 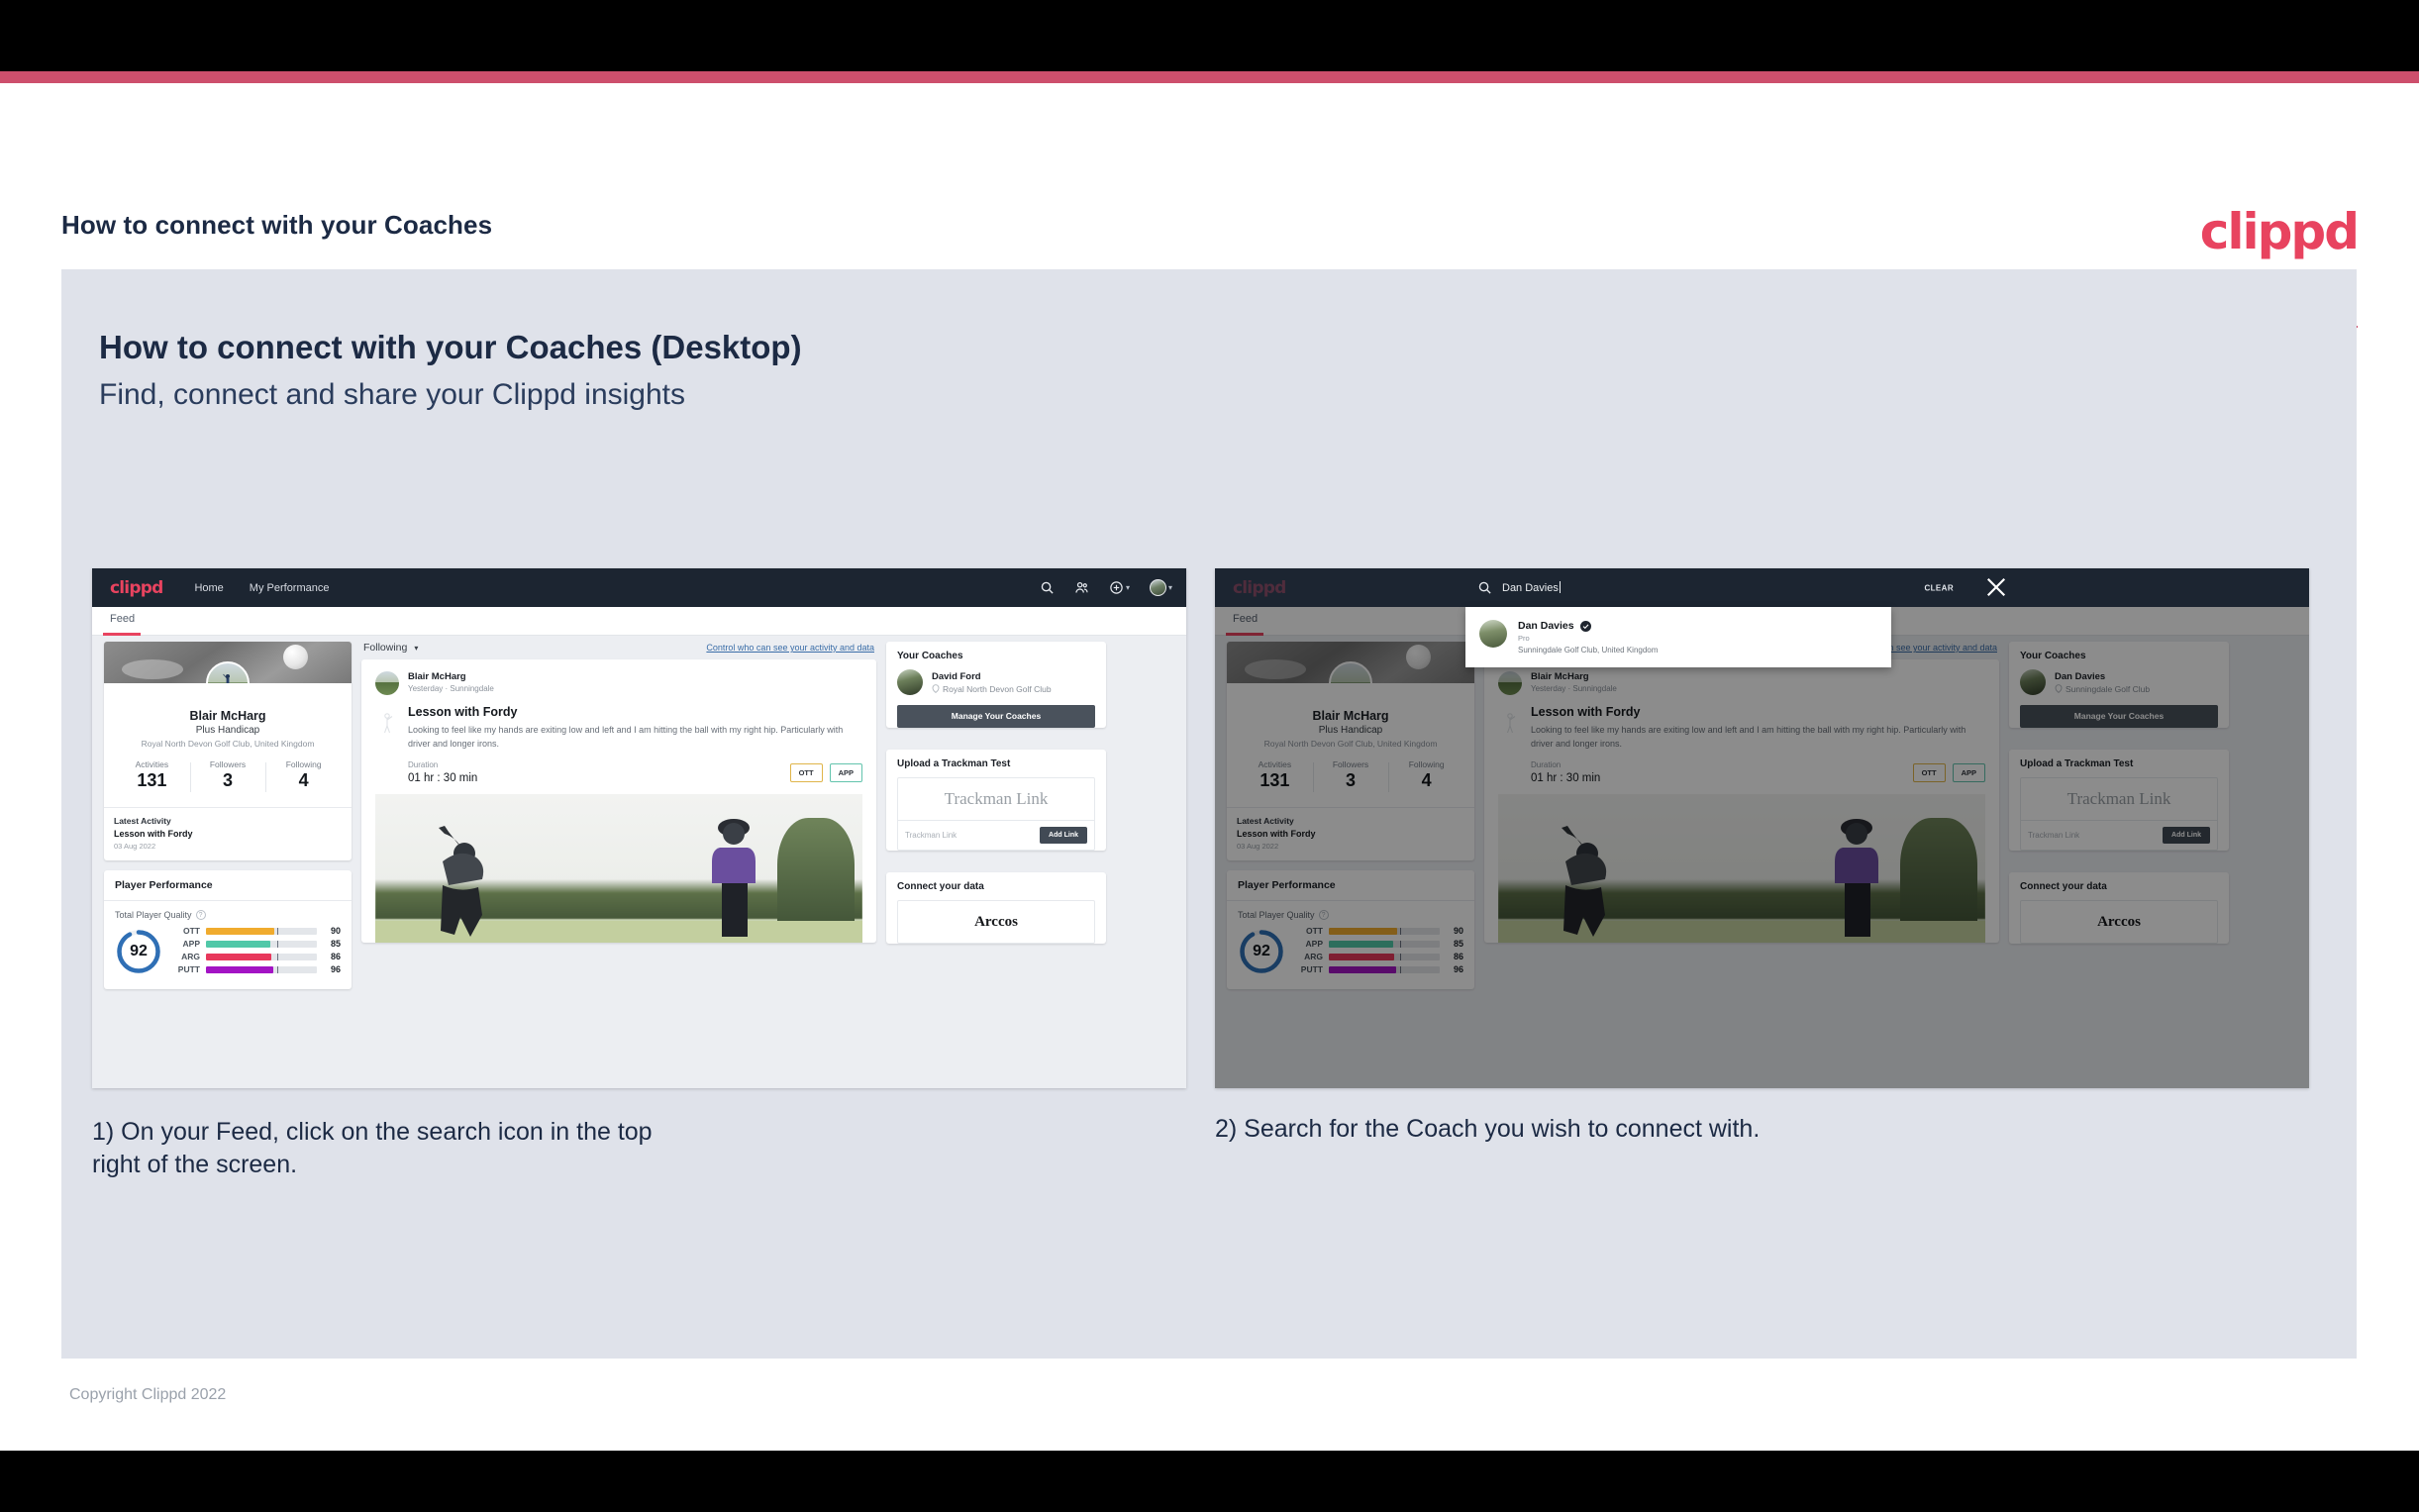 I want to click on tab-feed: Feed, so click(x=122, y=619).